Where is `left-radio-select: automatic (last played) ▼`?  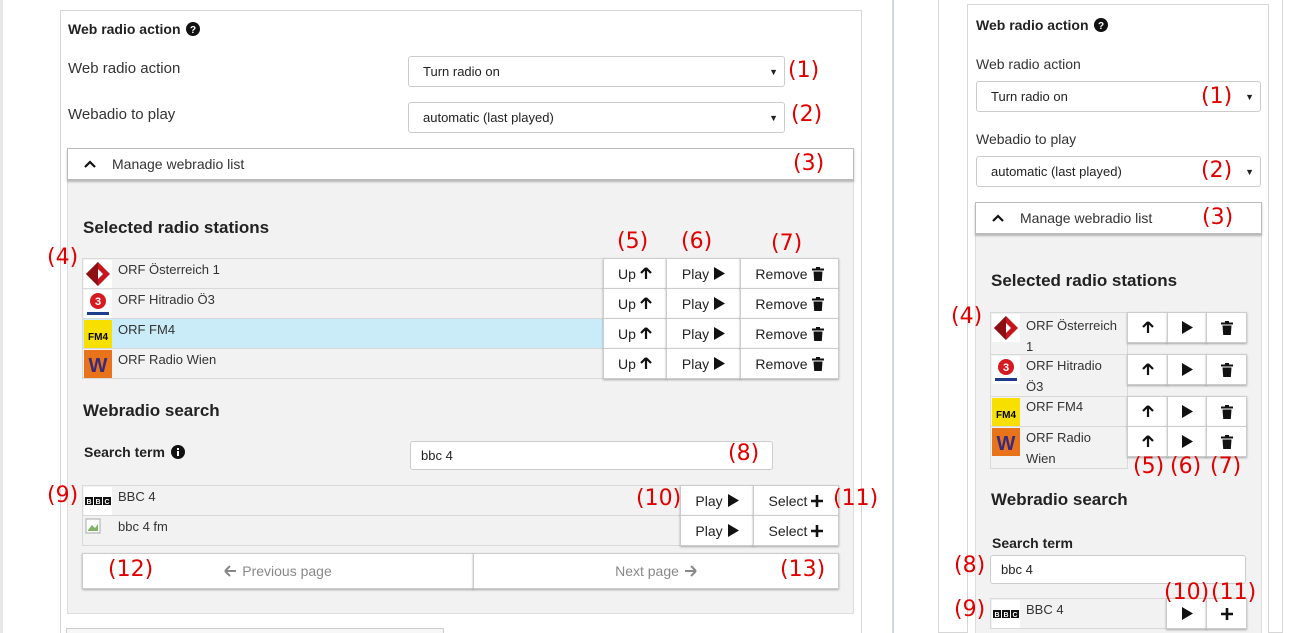 left-radio-select: automatic (last played) ▼ is located at coordinates (596, 117).